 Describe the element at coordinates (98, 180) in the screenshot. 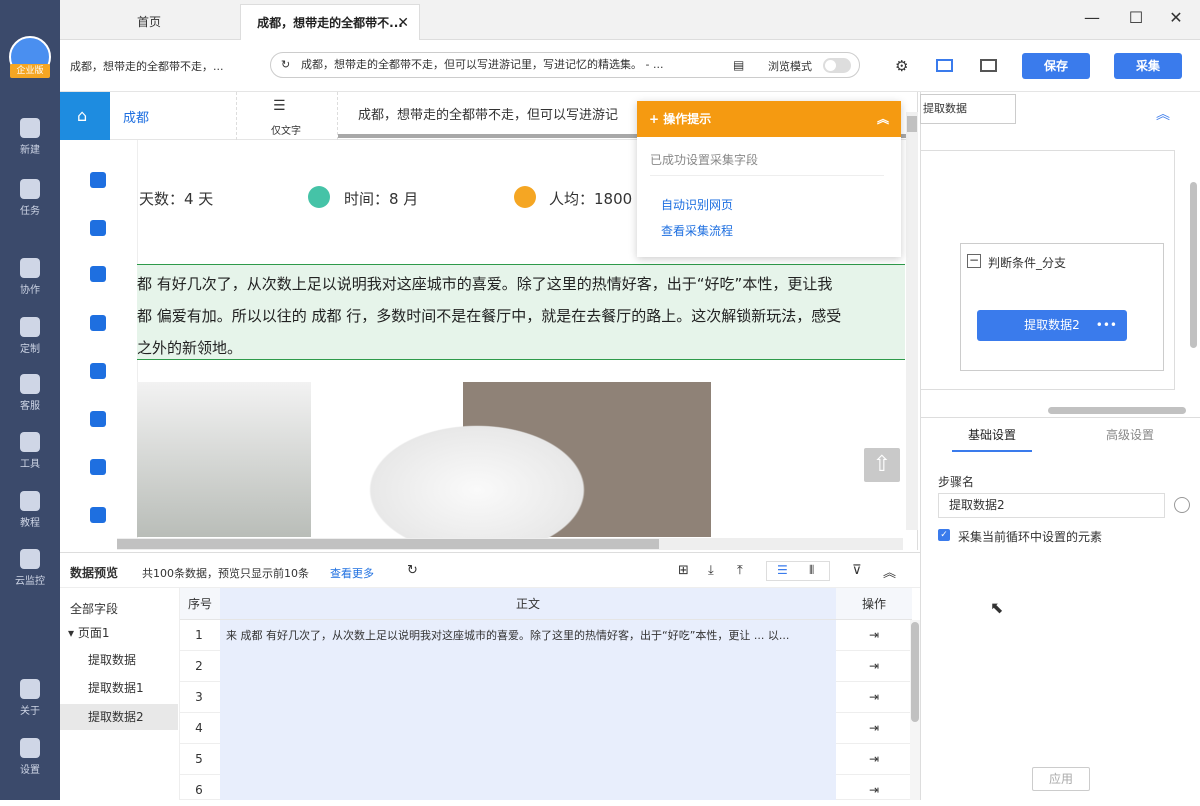

I see `hotel-icon` at that location.